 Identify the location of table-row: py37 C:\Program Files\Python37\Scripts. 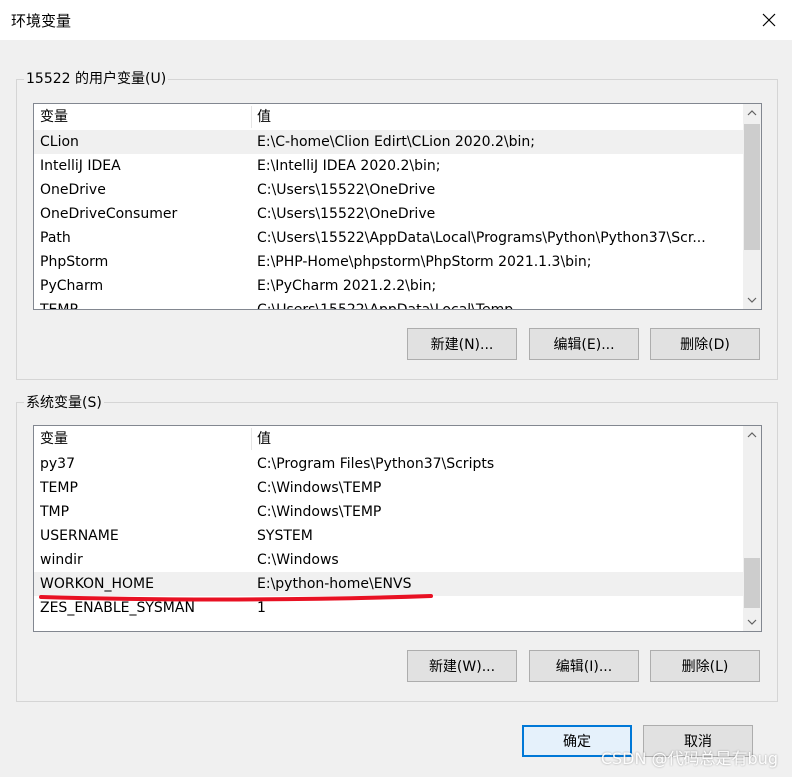
(388, 464).